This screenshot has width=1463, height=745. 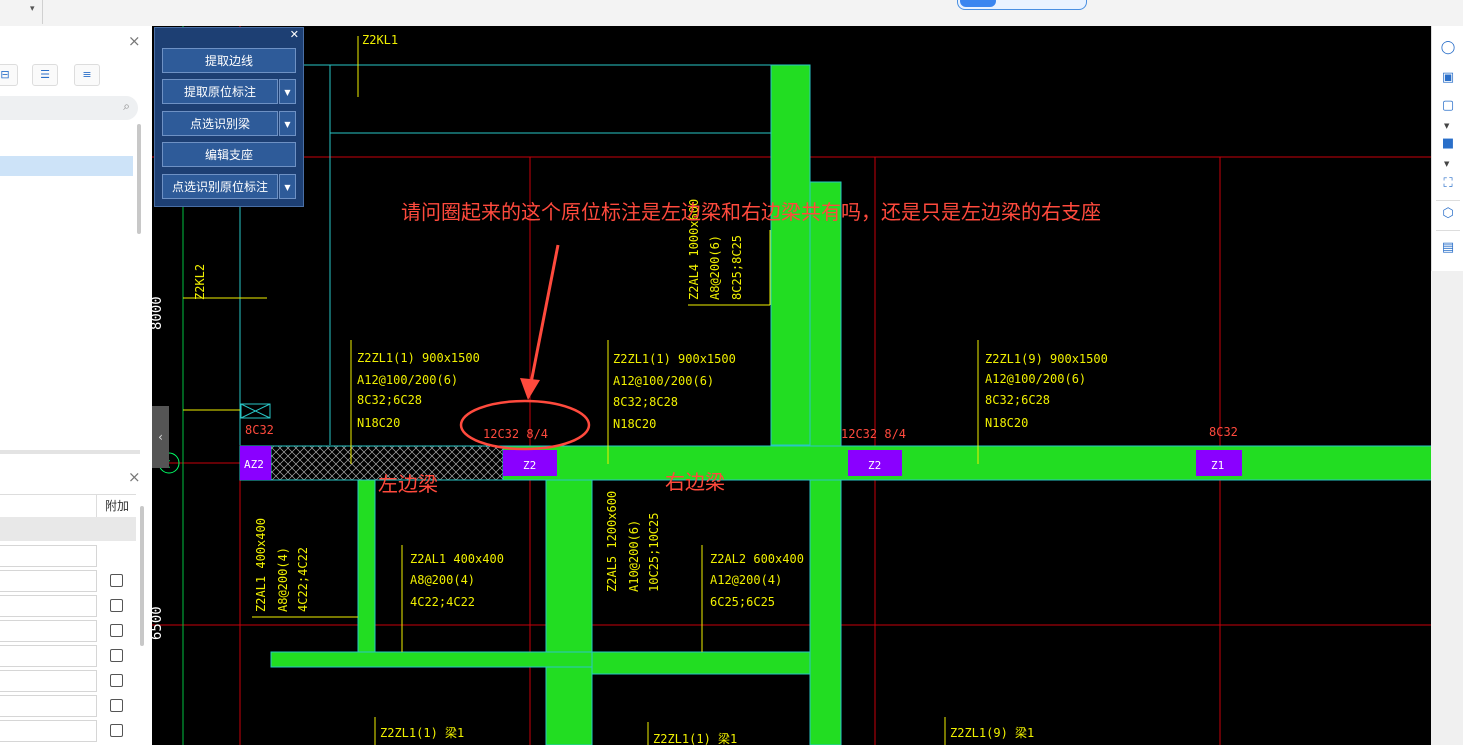 What do you see at coordinates (978, 3) in the screenshot?
I see `toggle-knob` at bounding box center [978, 3].